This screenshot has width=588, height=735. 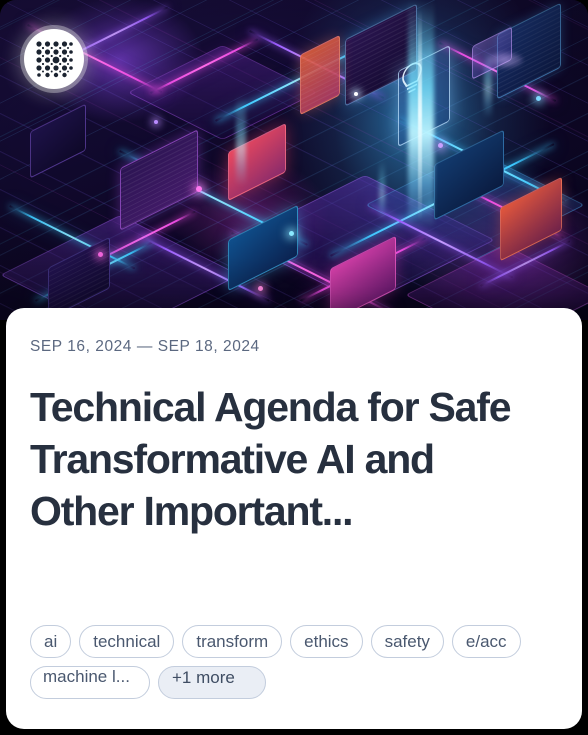 I want to click on tag-safety: safety, so click(x=407, y=641).